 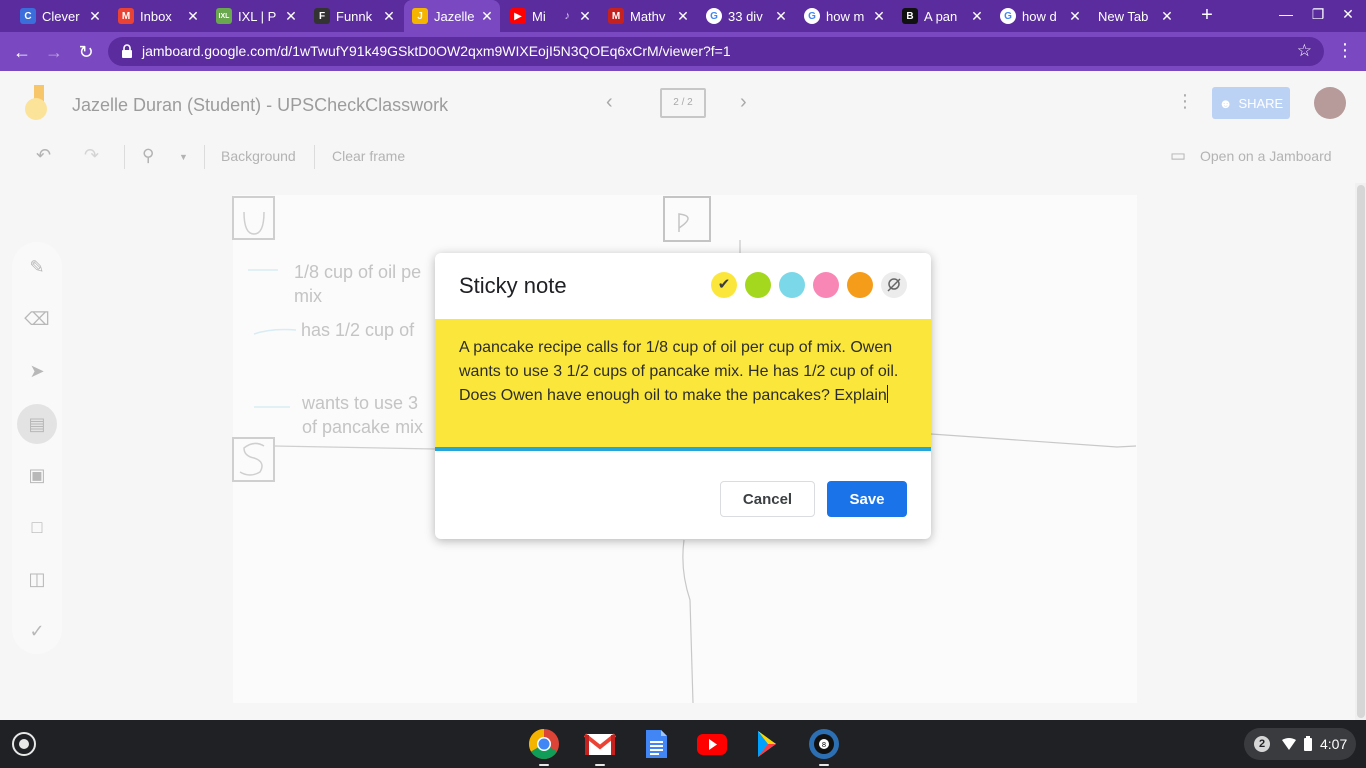 I want to click on svg-text: 8, so click(x=824, y=745).